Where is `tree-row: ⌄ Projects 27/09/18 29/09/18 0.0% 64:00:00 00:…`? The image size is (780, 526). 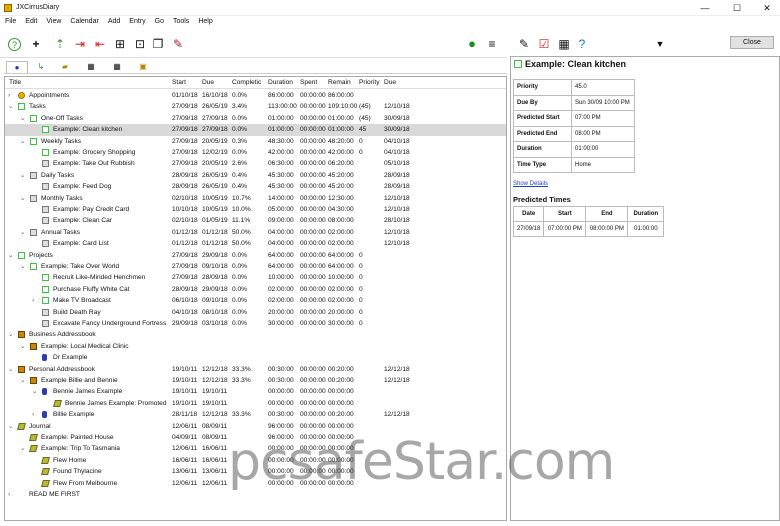
tree-row: ⌄ Projects 27/09/18 29/09/18 0.0% 64:00:00 00:… is located at coordinates (255, 255).